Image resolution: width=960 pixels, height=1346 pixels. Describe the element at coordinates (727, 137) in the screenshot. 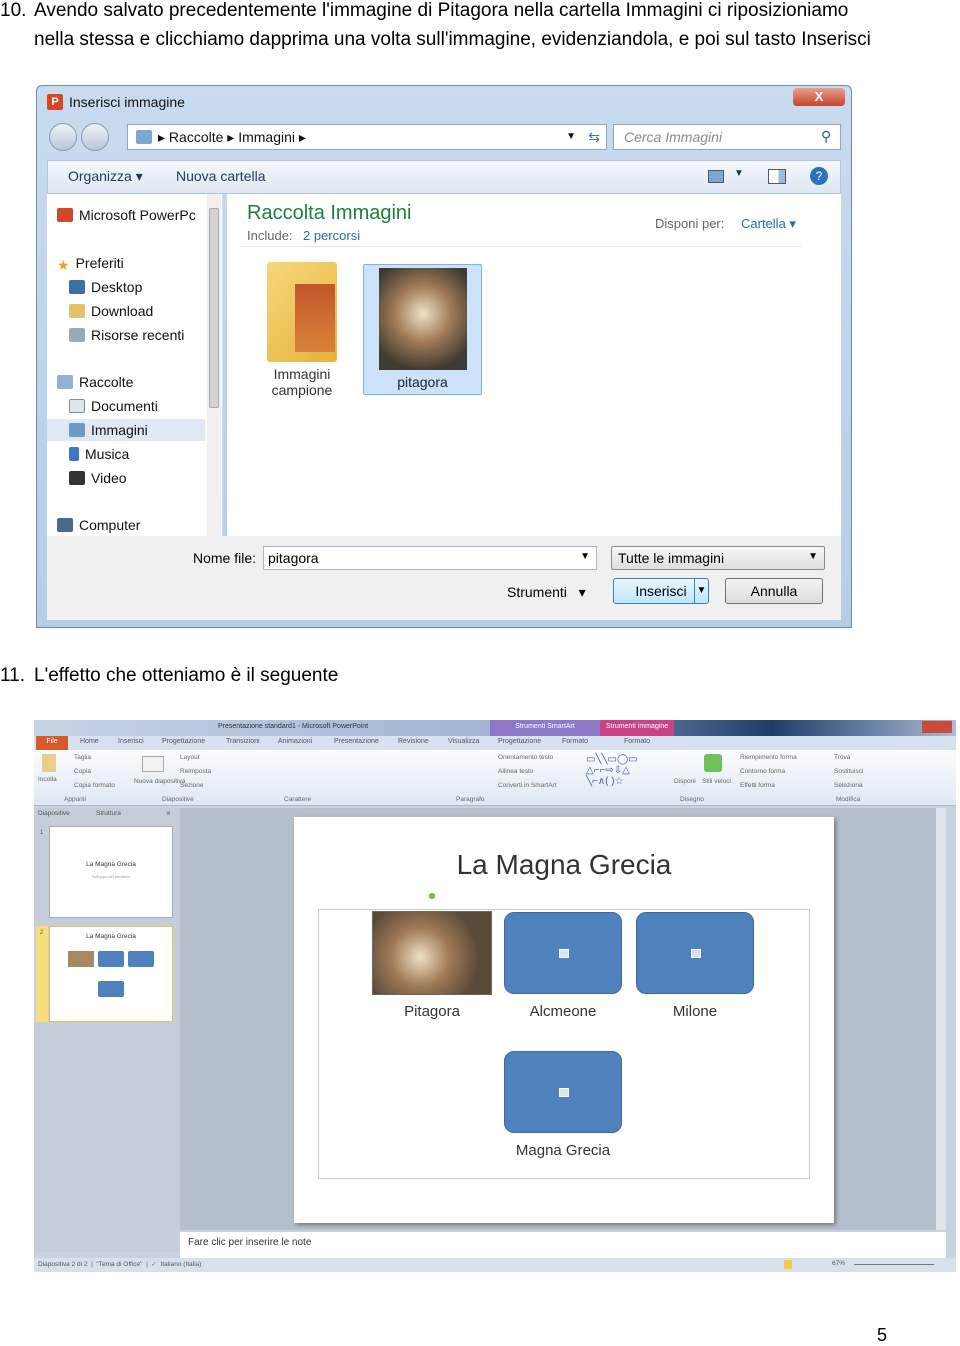

I see `search-input: Cerca Immagini` at that location.